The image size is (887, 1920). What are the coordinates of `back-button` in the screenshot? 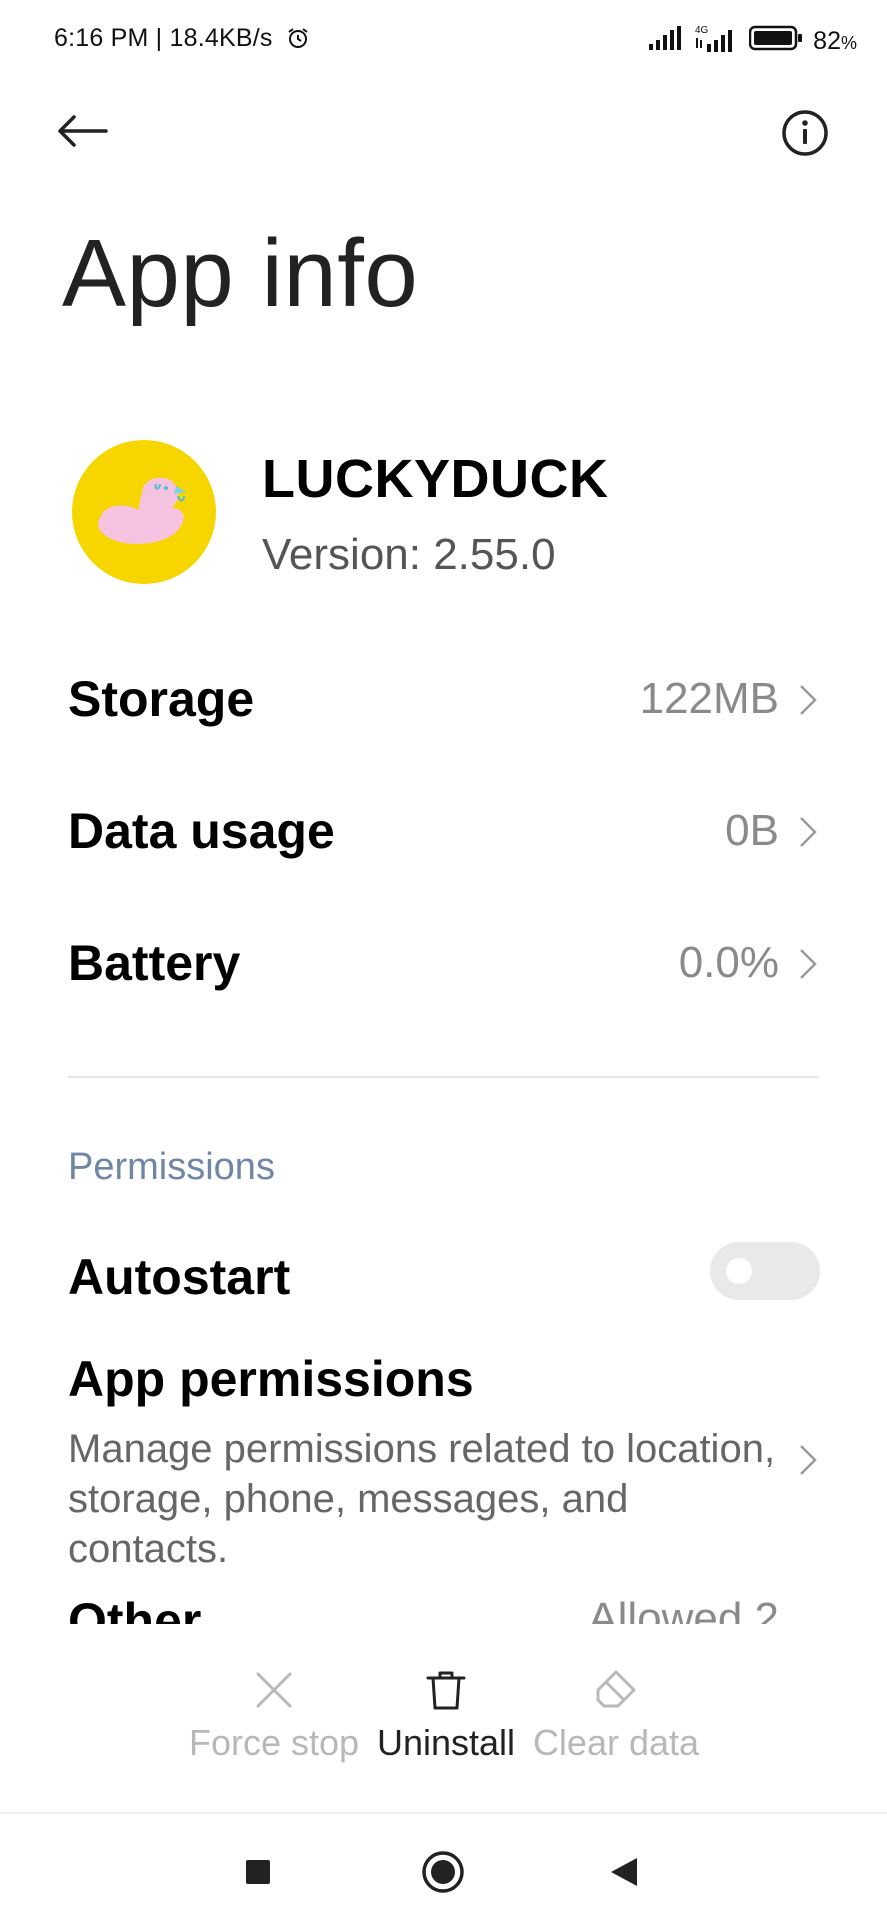 It's located at (86, 133).